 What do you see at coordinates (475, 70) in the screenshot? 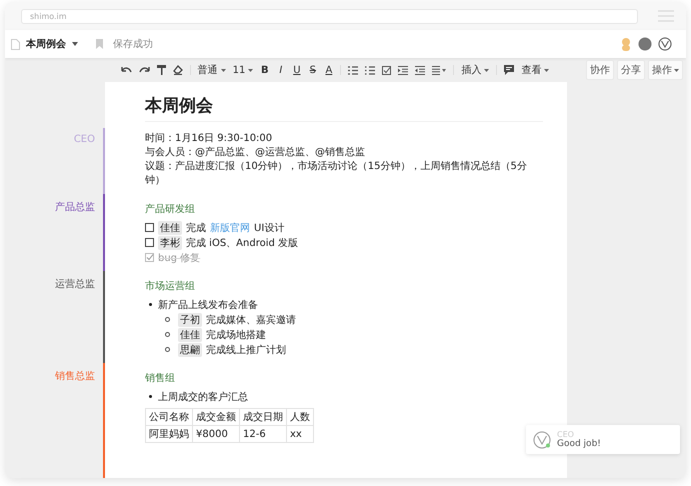
I see `insert-dropdown: 插入` at bounding box center [475, 70].